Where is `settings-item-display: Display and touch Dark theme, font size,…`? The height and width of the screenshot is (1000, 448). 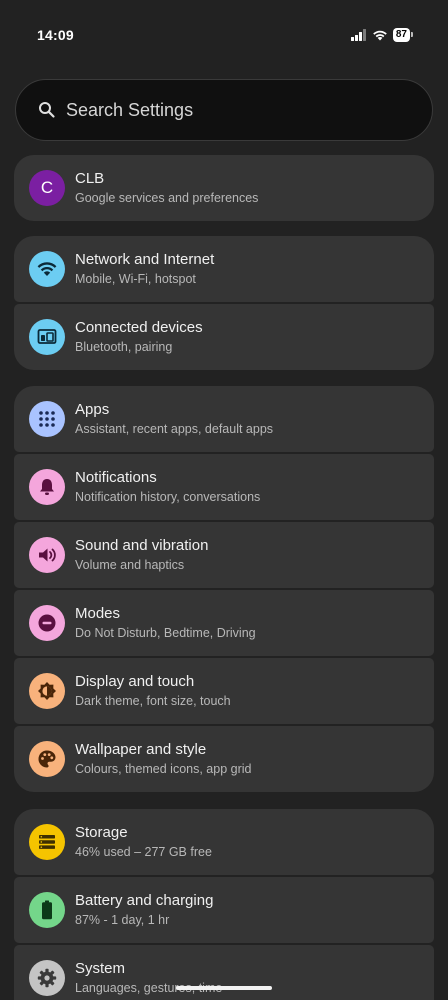 settings-item-display: Display and touch Dark theme, font size,… is located at coordinates (224, 691).